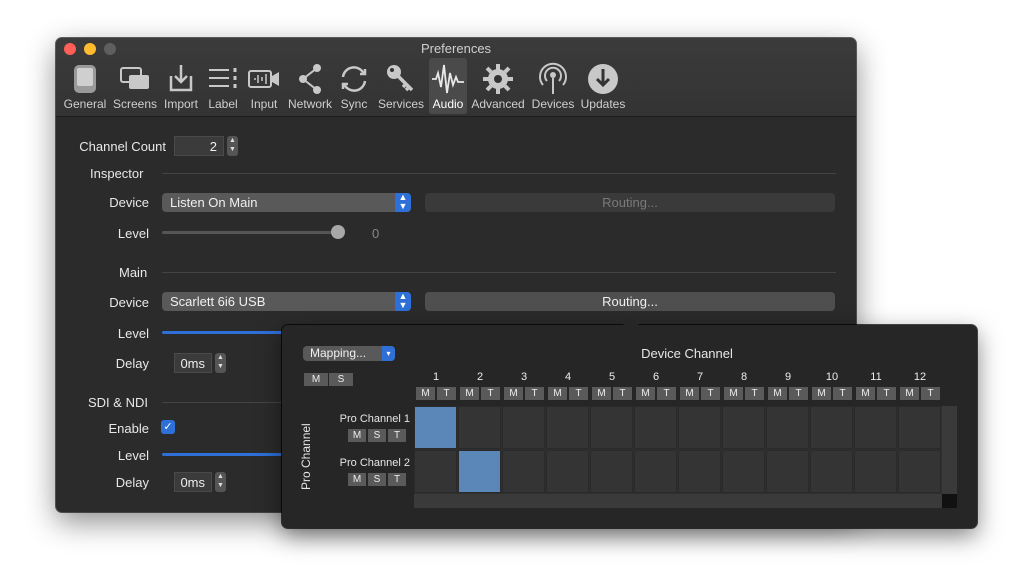 The width and height of the screenshot is (1013, 587). What do you see at coordinates (499, 272) in the screenshot?
I see `main-divider` at bounding box center [499, 272].